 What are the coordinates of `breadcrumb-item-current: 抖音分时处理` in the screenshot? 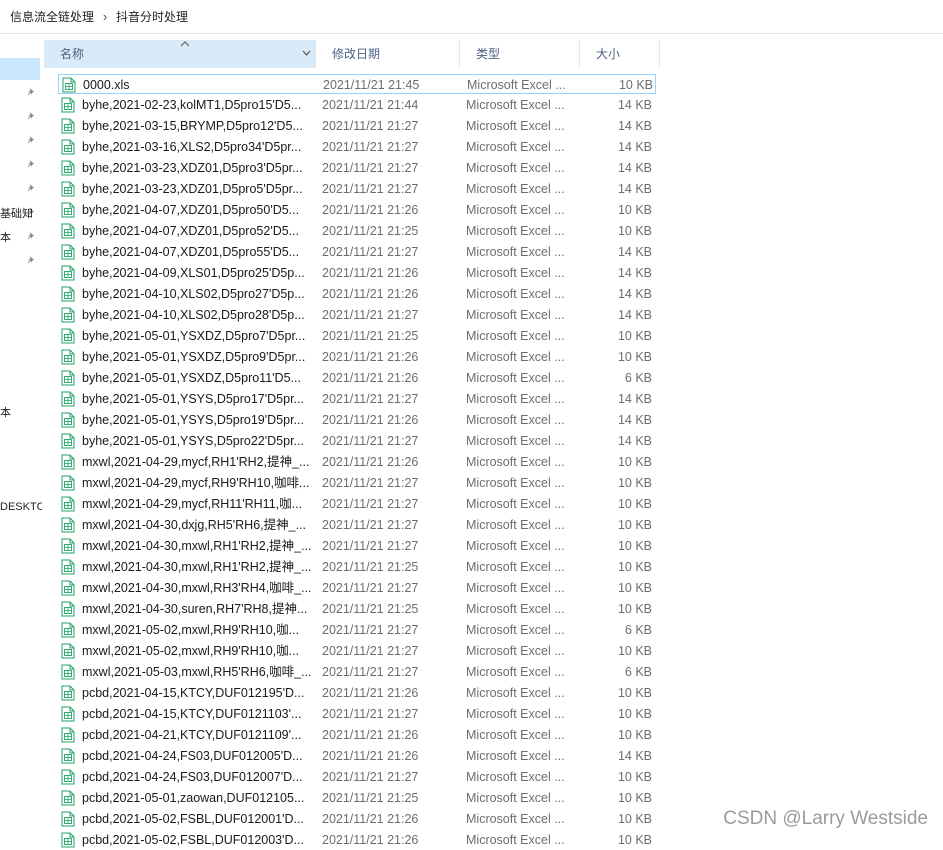 It's located at (152, 16).